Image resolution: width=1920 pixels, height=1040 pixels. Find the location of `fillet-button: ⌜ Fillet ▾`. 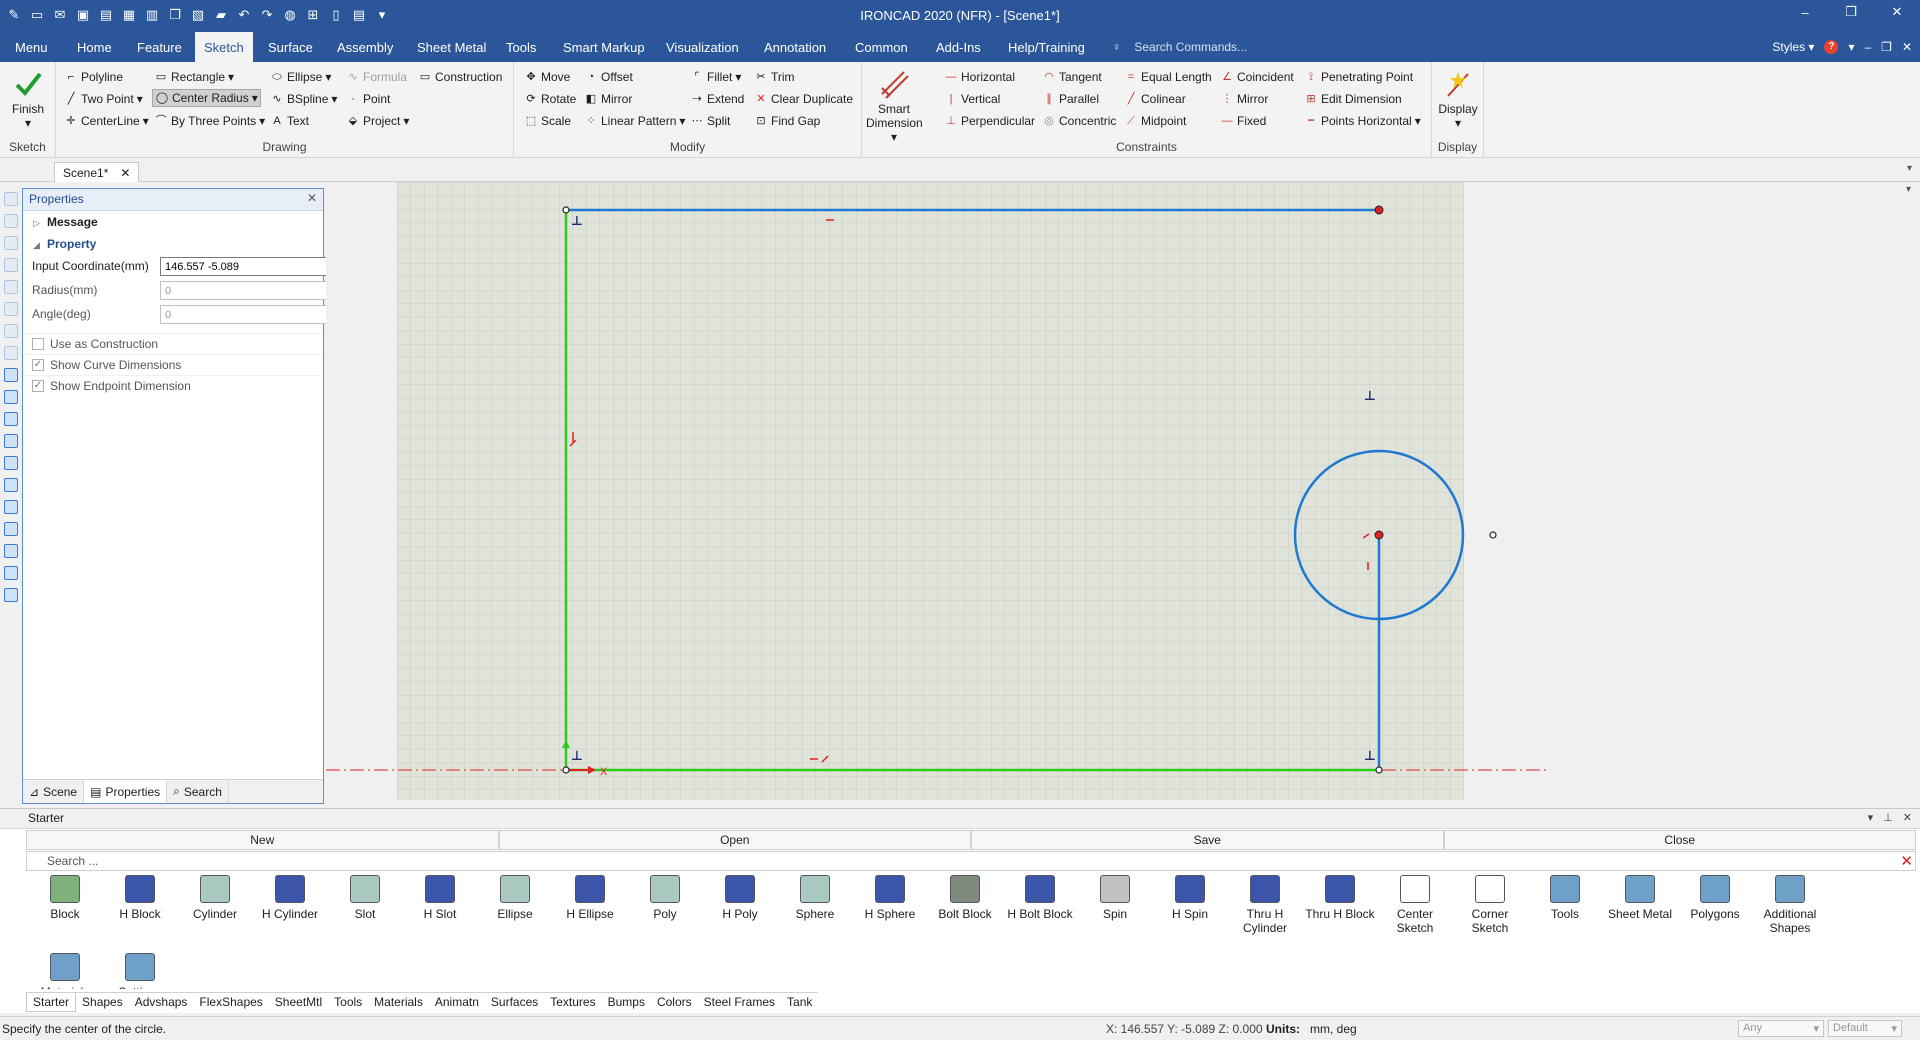

fillet-button: ⌜ Fillet ▾ is located at coordinates (715, 77).